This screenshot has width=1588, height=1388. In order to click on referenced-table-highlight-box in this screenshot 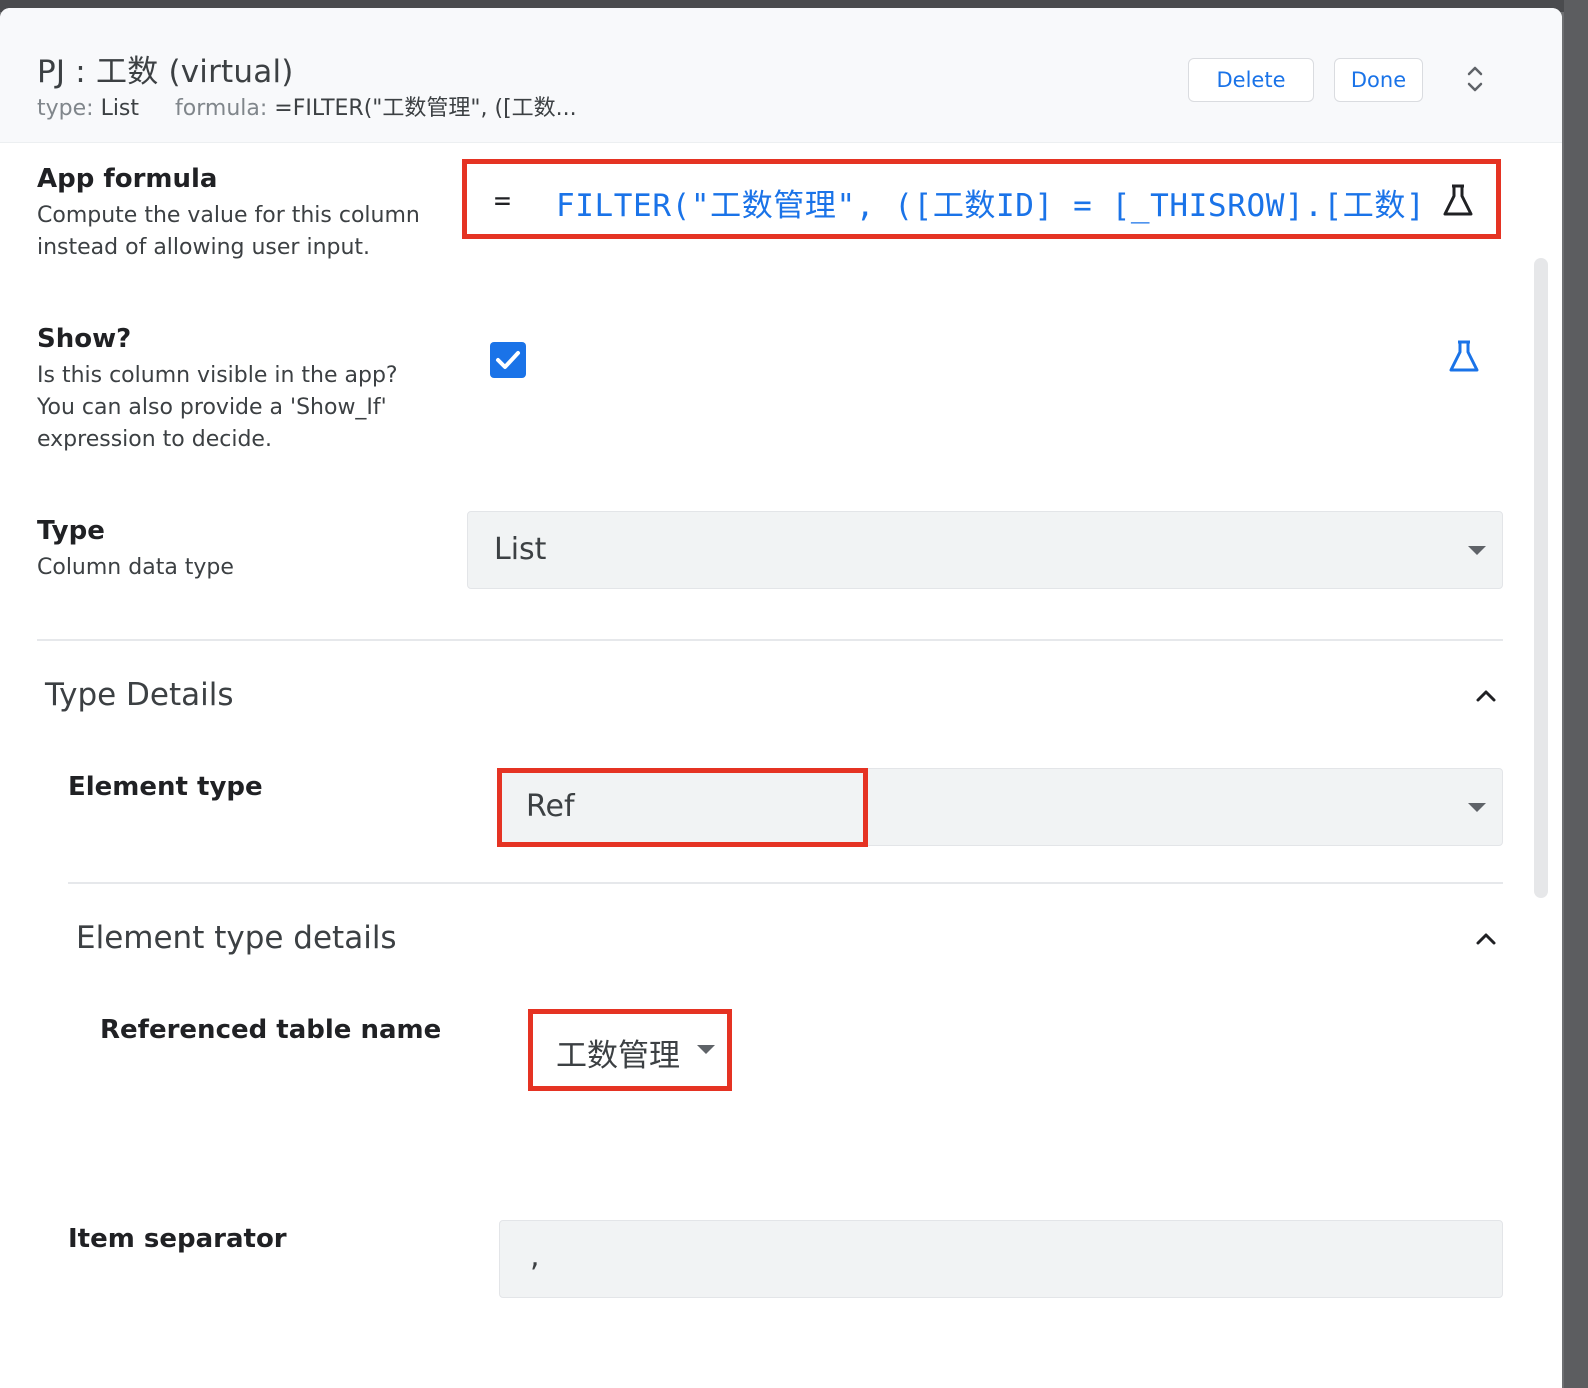, I will do `click(630, 1050)`.